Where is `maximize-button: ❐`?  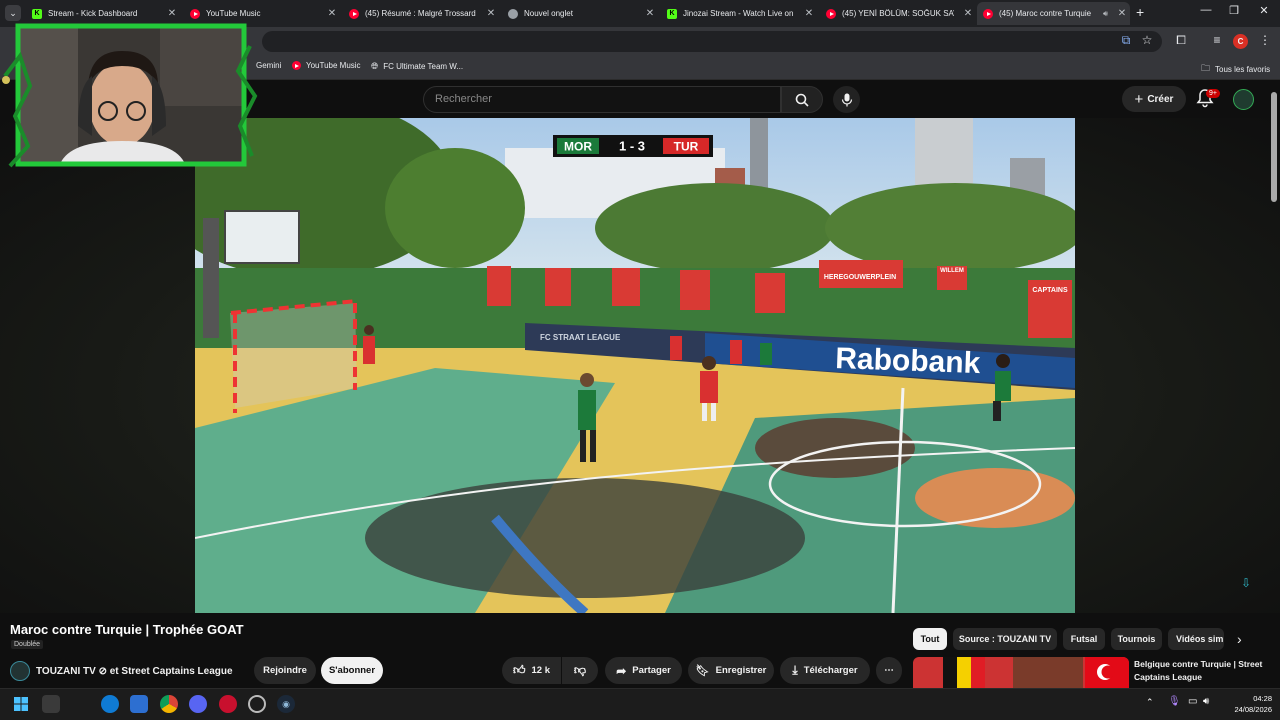
maximize-button: ❐ is located at coordinates (1234, 10).